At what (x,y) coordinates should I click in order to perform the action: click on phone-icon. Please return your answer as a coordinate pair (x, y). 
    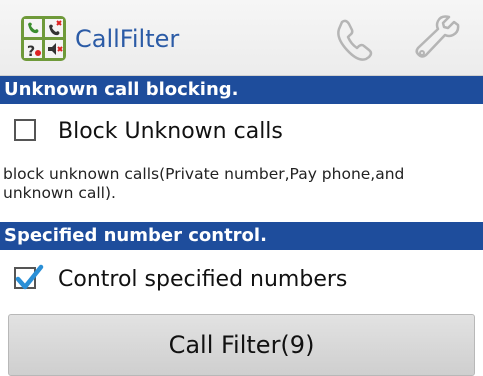
    Looking at the image, I should click on (355, 40).